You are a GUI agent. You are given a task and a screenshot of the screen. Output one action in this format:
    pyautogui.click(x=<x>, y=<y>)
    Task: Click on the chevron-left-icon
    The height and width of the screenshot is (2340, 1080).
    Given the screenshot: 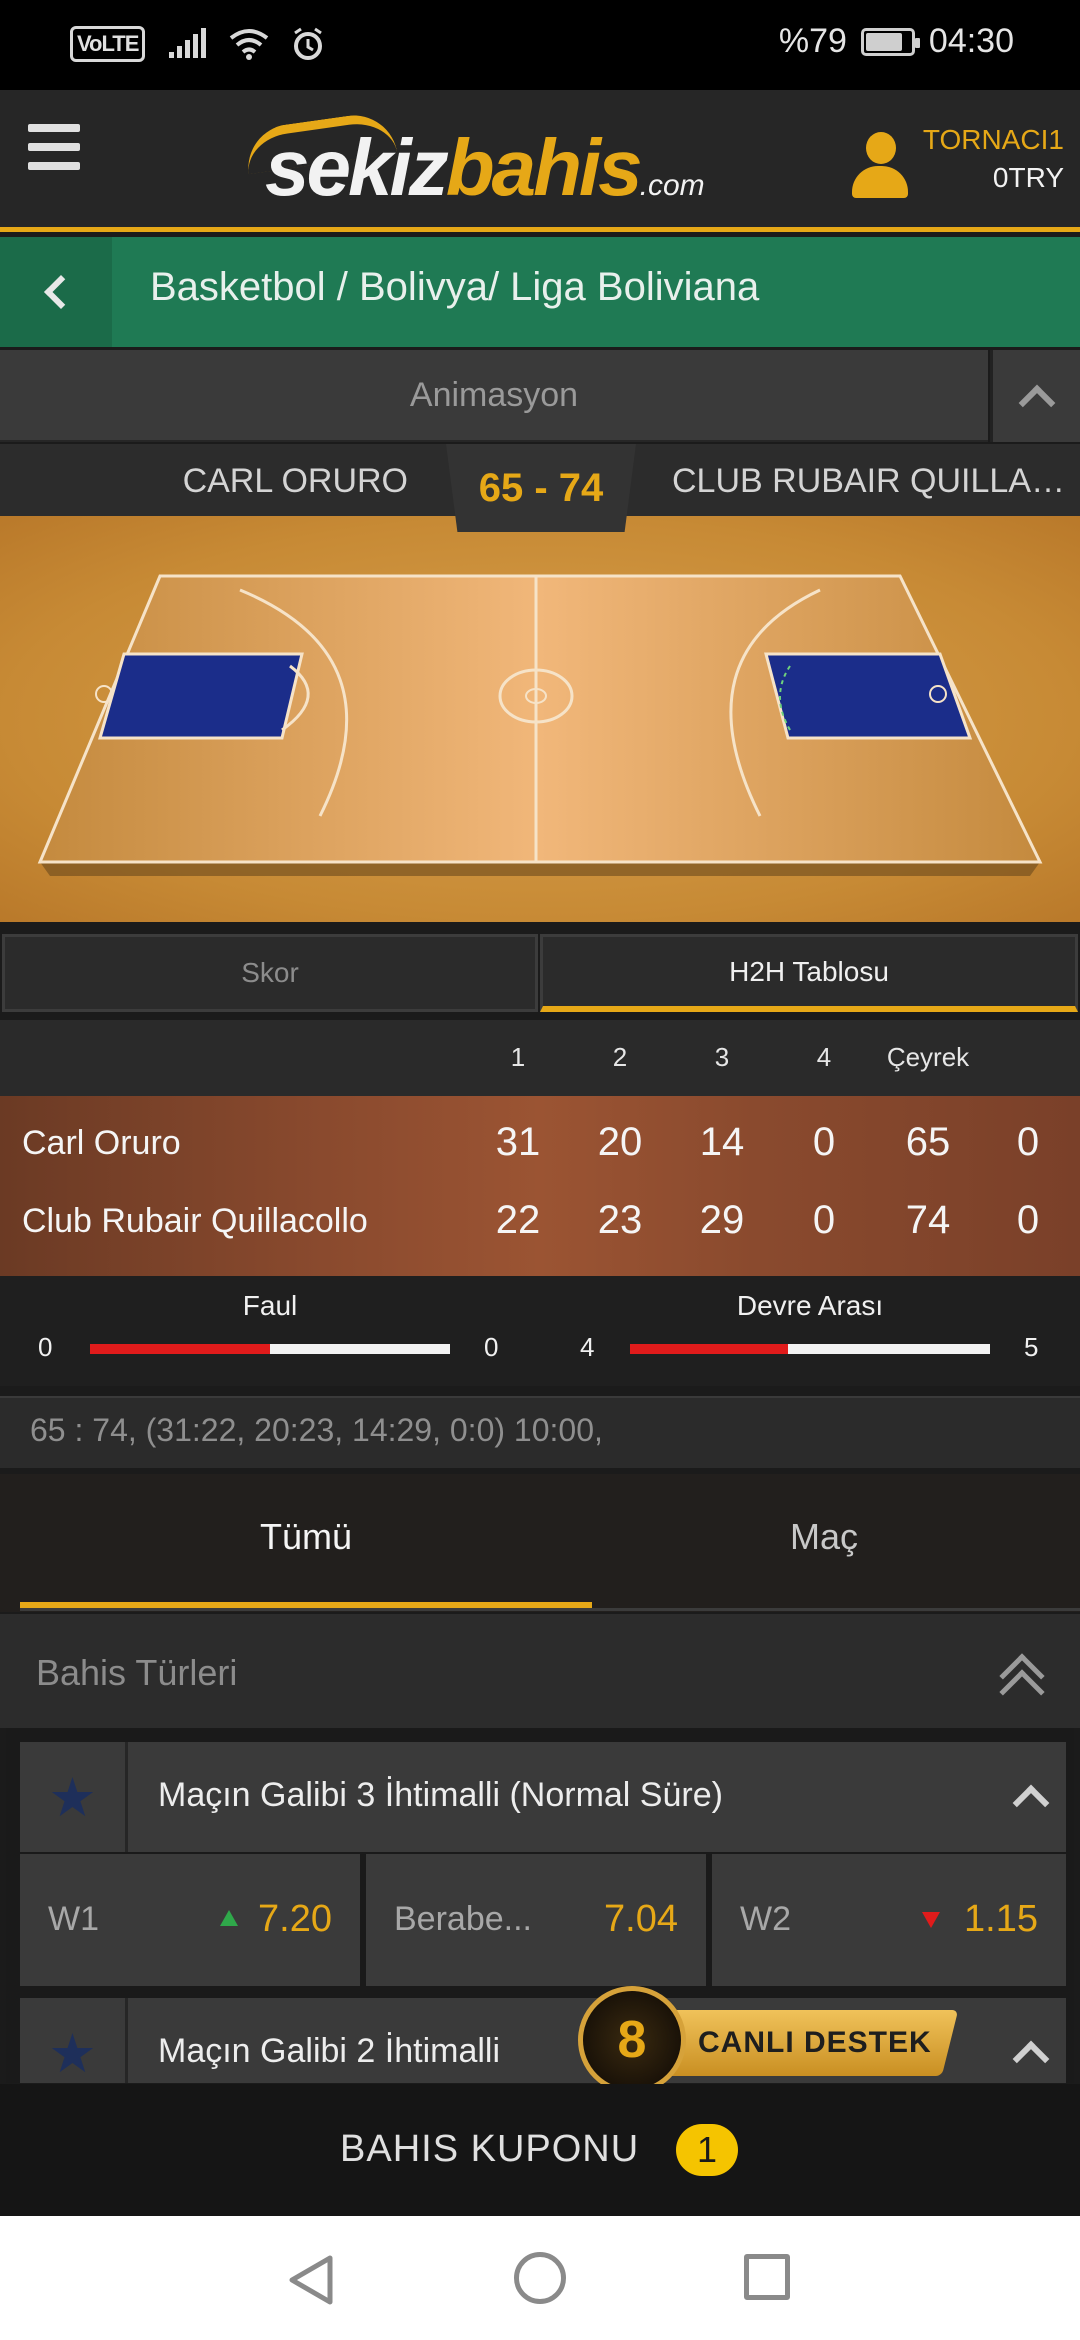 What is the action you would take?
    pyautogui.click(x=61, y=292)
    